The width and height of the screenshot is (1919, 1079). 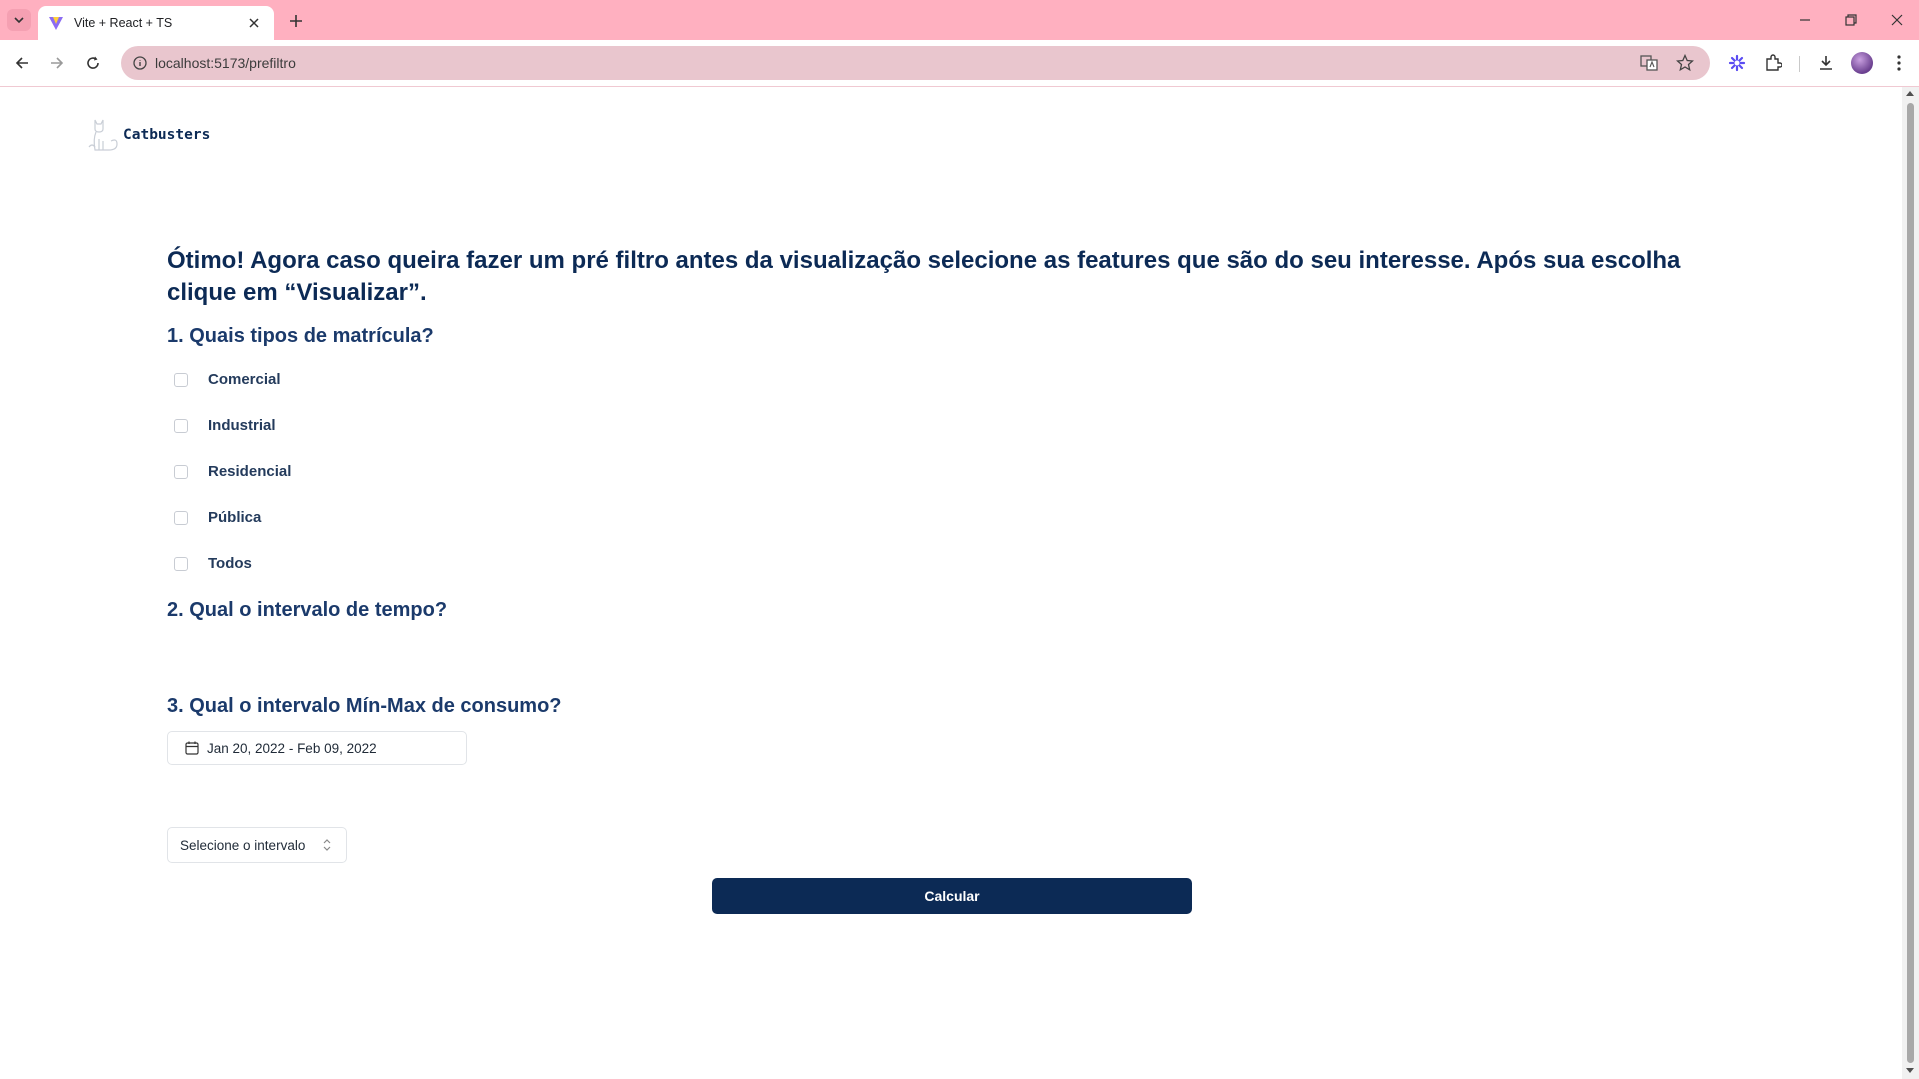 I want to click on minimize-icon, so click(x=1805, y=20).